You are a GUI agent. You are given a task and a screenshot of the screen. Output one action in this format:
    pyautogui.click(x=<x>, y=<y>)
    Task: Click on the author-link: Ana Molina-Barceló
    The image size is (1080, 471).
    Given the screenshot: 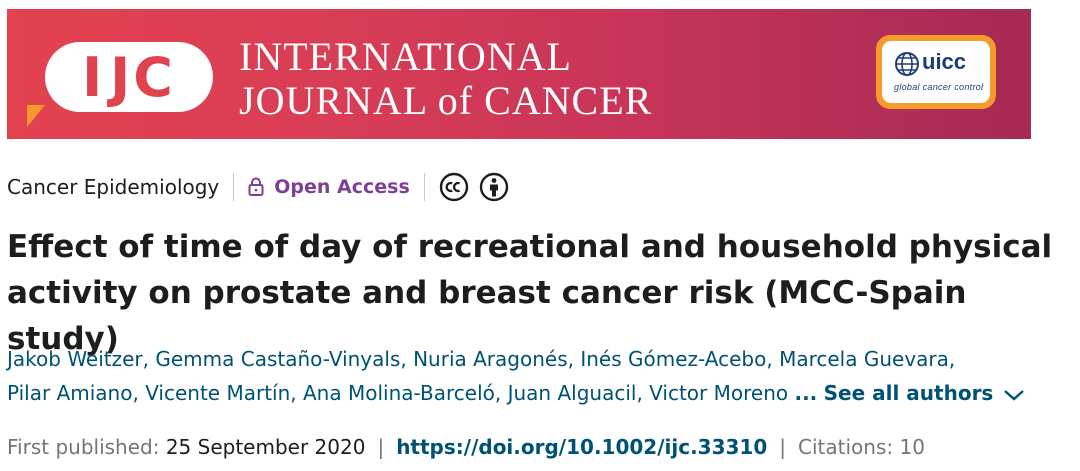 What is the action you would take?
    pyautogui.click(x=399, y=393)
    